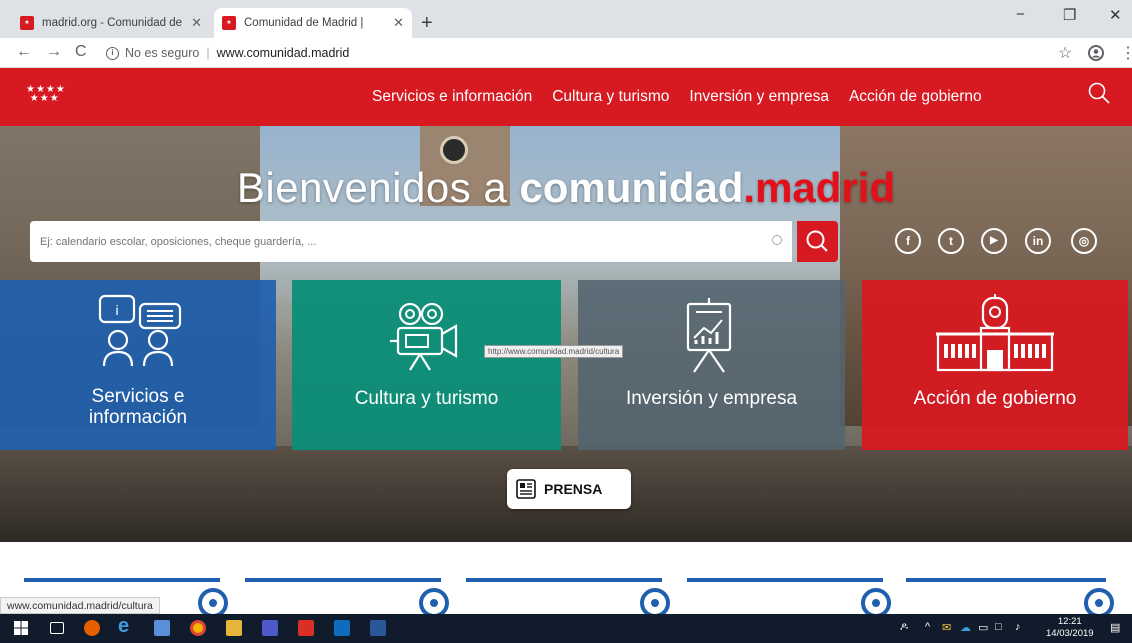  Describe the element at coordinates (424, 336) in the screenshot. I see `film-camera-icon` at that location.